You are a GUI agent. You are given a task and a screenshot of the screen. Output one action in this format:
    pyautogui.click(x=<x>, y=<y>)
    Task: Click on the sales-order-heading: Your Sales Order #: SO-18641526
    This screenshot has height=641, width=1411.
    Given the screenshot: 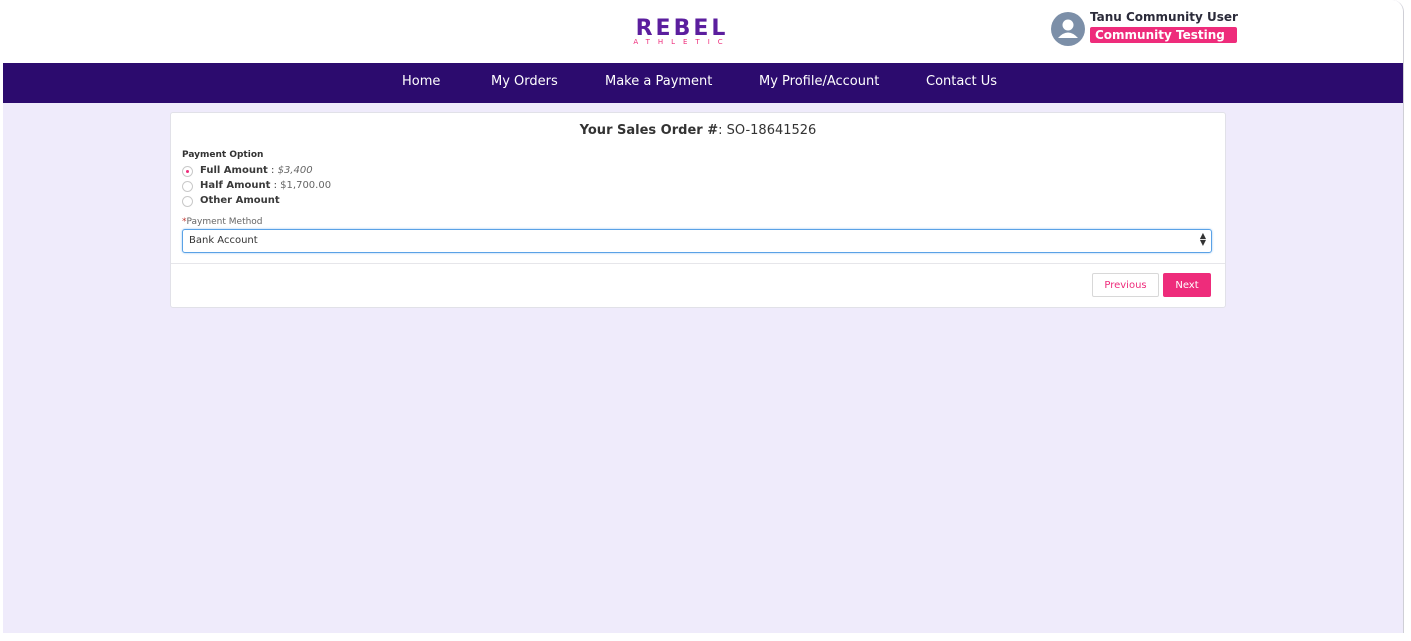 What is the action you would take?
    pyautogui.click(x=698, y=130)
    